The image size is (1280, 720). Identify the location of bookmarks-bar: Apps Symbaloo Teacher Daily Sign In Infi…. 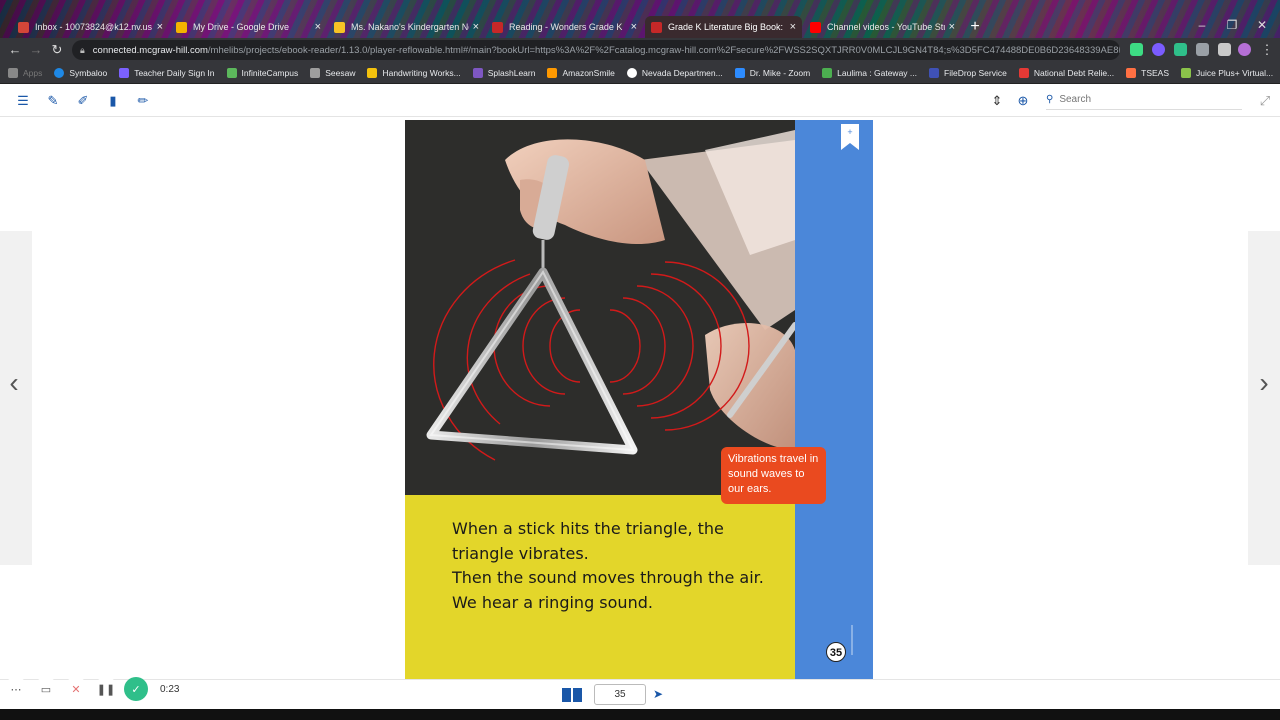
(640, 73).